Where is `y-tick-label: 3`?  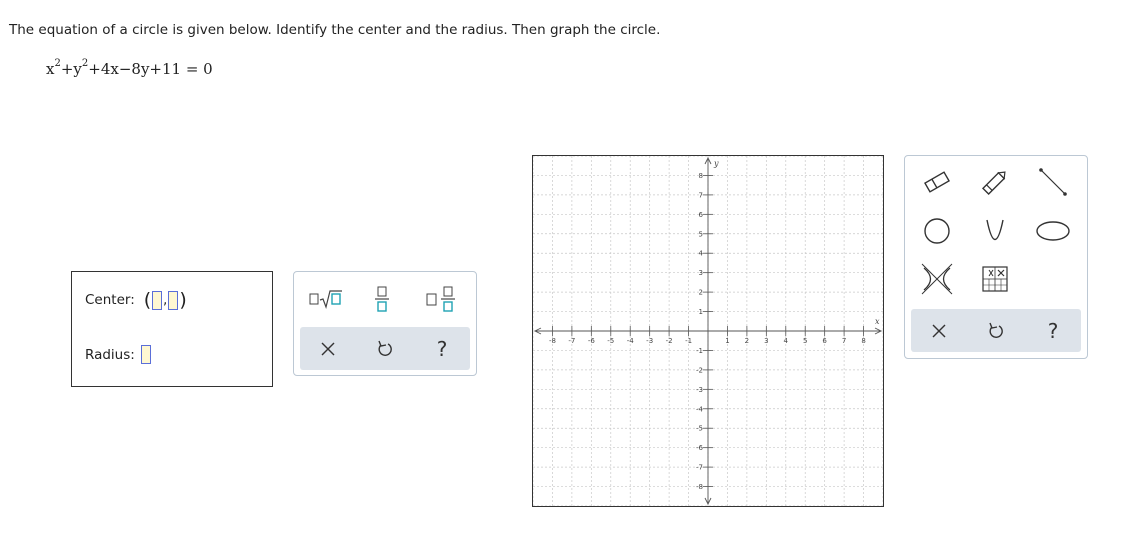 y-tick-label: 3 is located at coordinates (701, 273).